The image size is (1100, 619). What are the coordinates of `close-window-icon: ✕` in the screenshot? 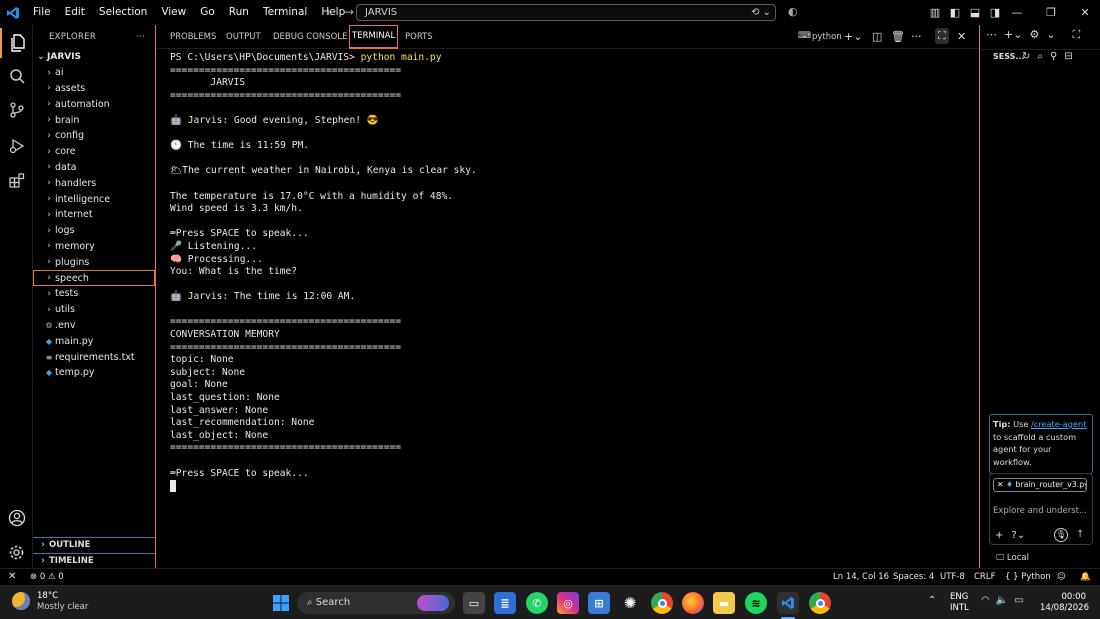 It's located at (1084, 12).